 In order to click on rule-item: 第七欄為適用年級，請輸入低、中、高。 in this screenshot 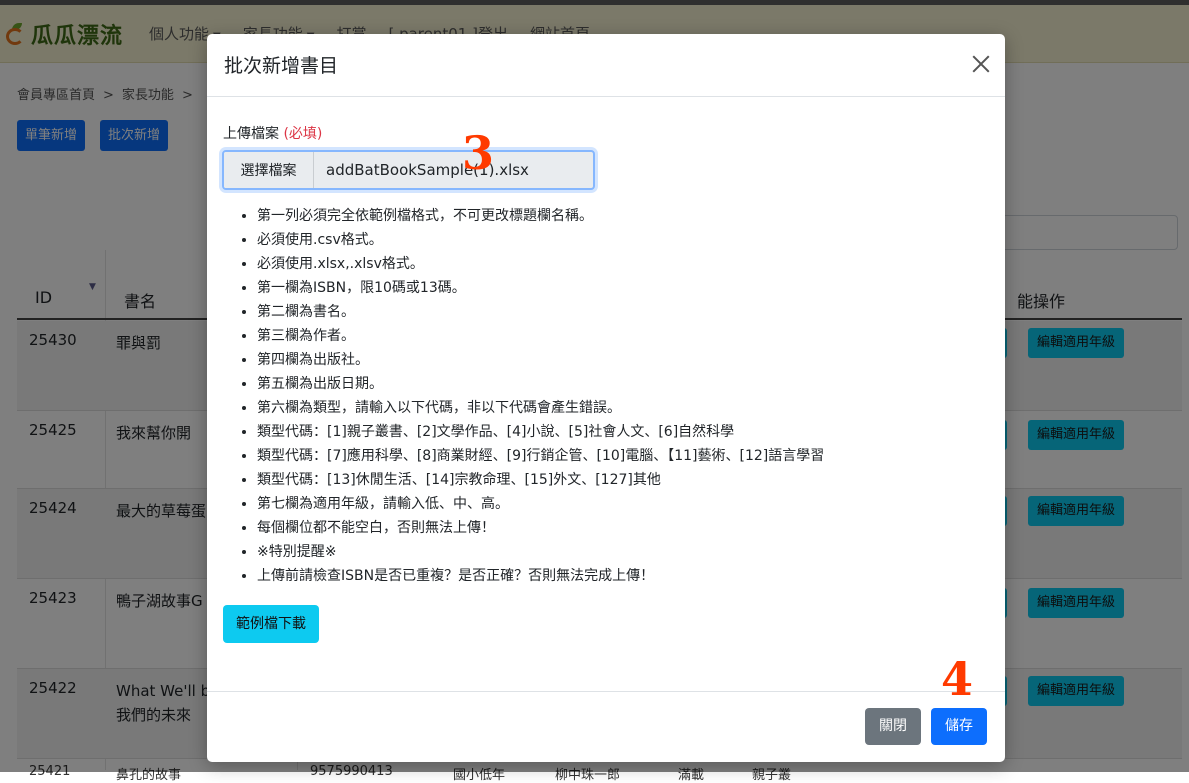, I will do `click(540, 504)`.